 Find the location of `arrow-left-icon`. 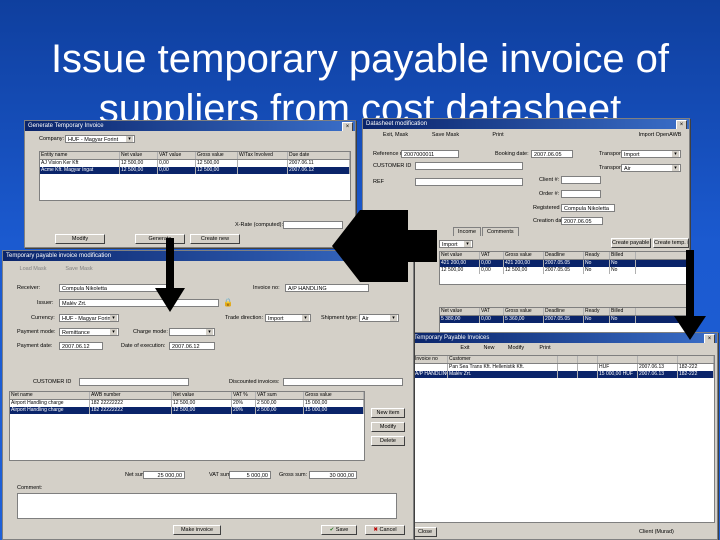

arrow-left-icon is located at coordinates (384, 246).